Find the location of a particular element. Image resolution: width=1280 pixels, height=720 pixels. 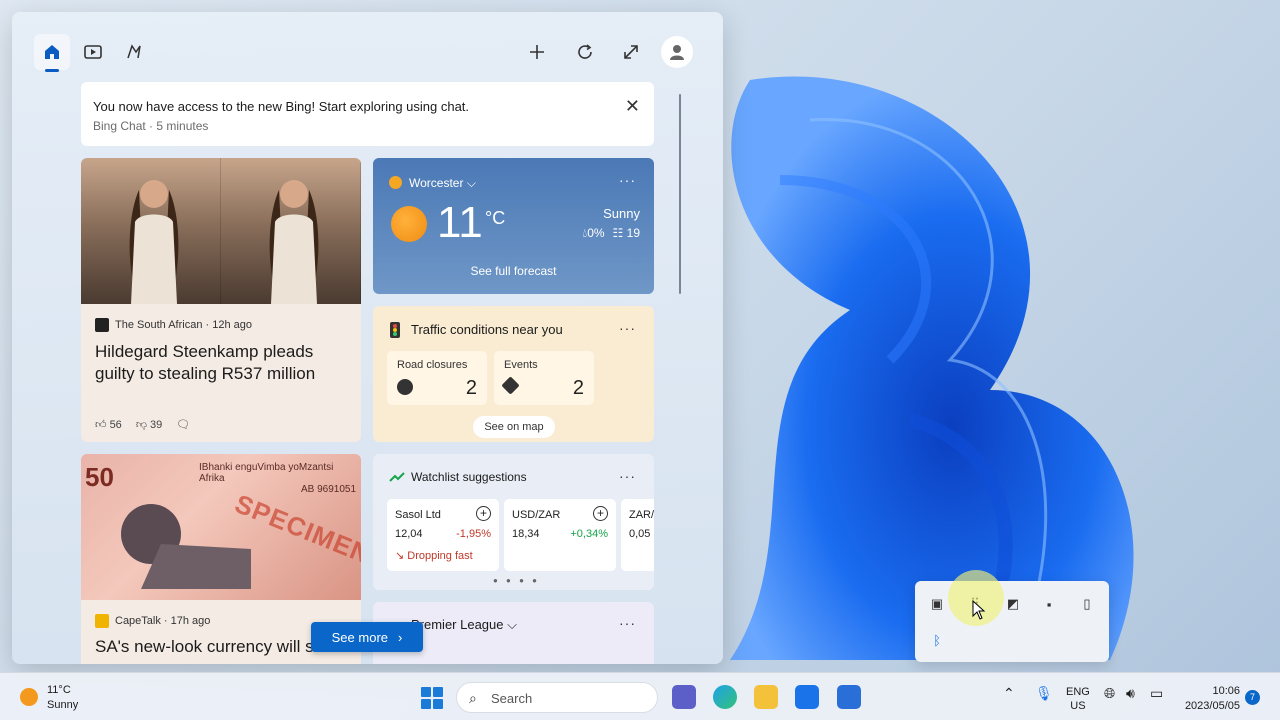

events-tile: Events 2 is located at coordinates (544, 378).